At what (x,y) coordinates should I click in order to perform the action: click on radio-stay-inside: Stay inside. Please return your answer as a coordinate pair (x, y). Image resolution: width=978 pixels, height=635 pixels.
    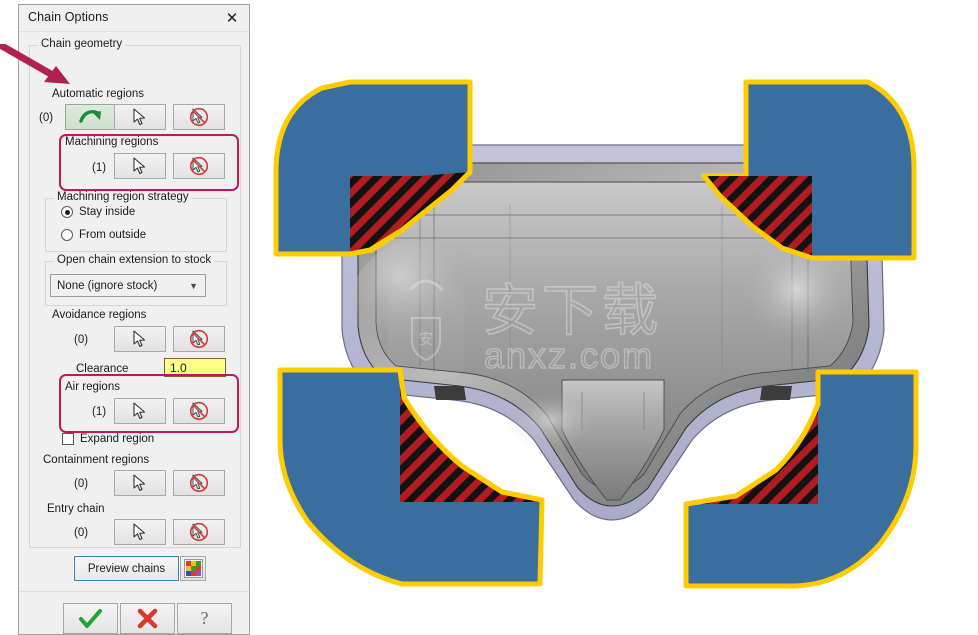
    Looking at the image, I should click on (98, 212).